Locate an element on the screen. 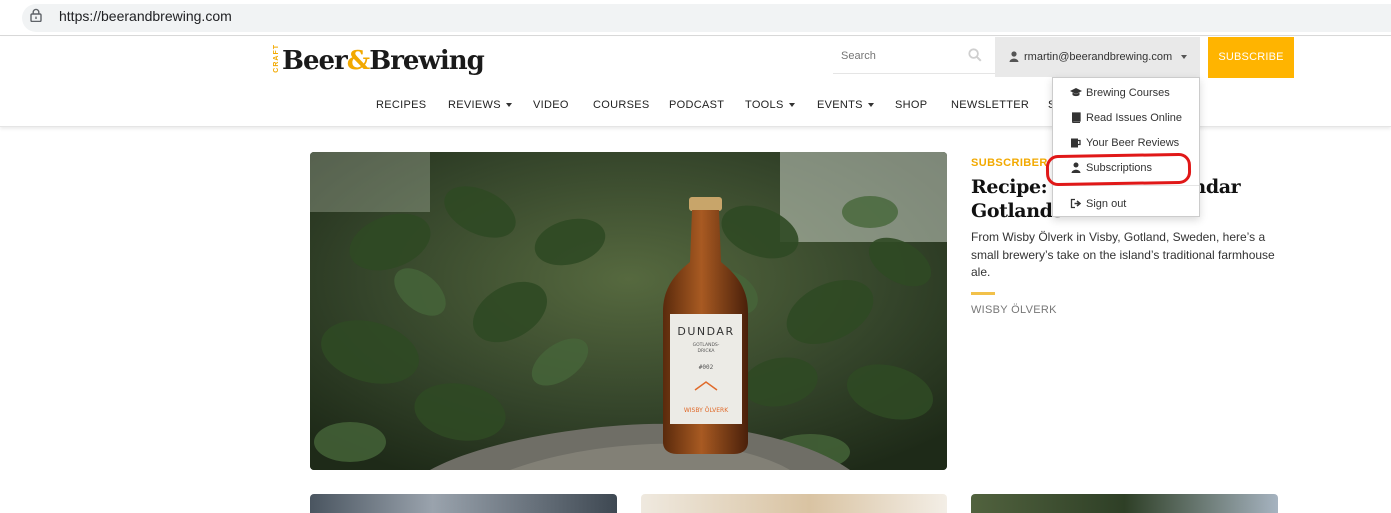 This screenshot has height=513, width=1391. lock-icon is located at coordinates (36, 15).